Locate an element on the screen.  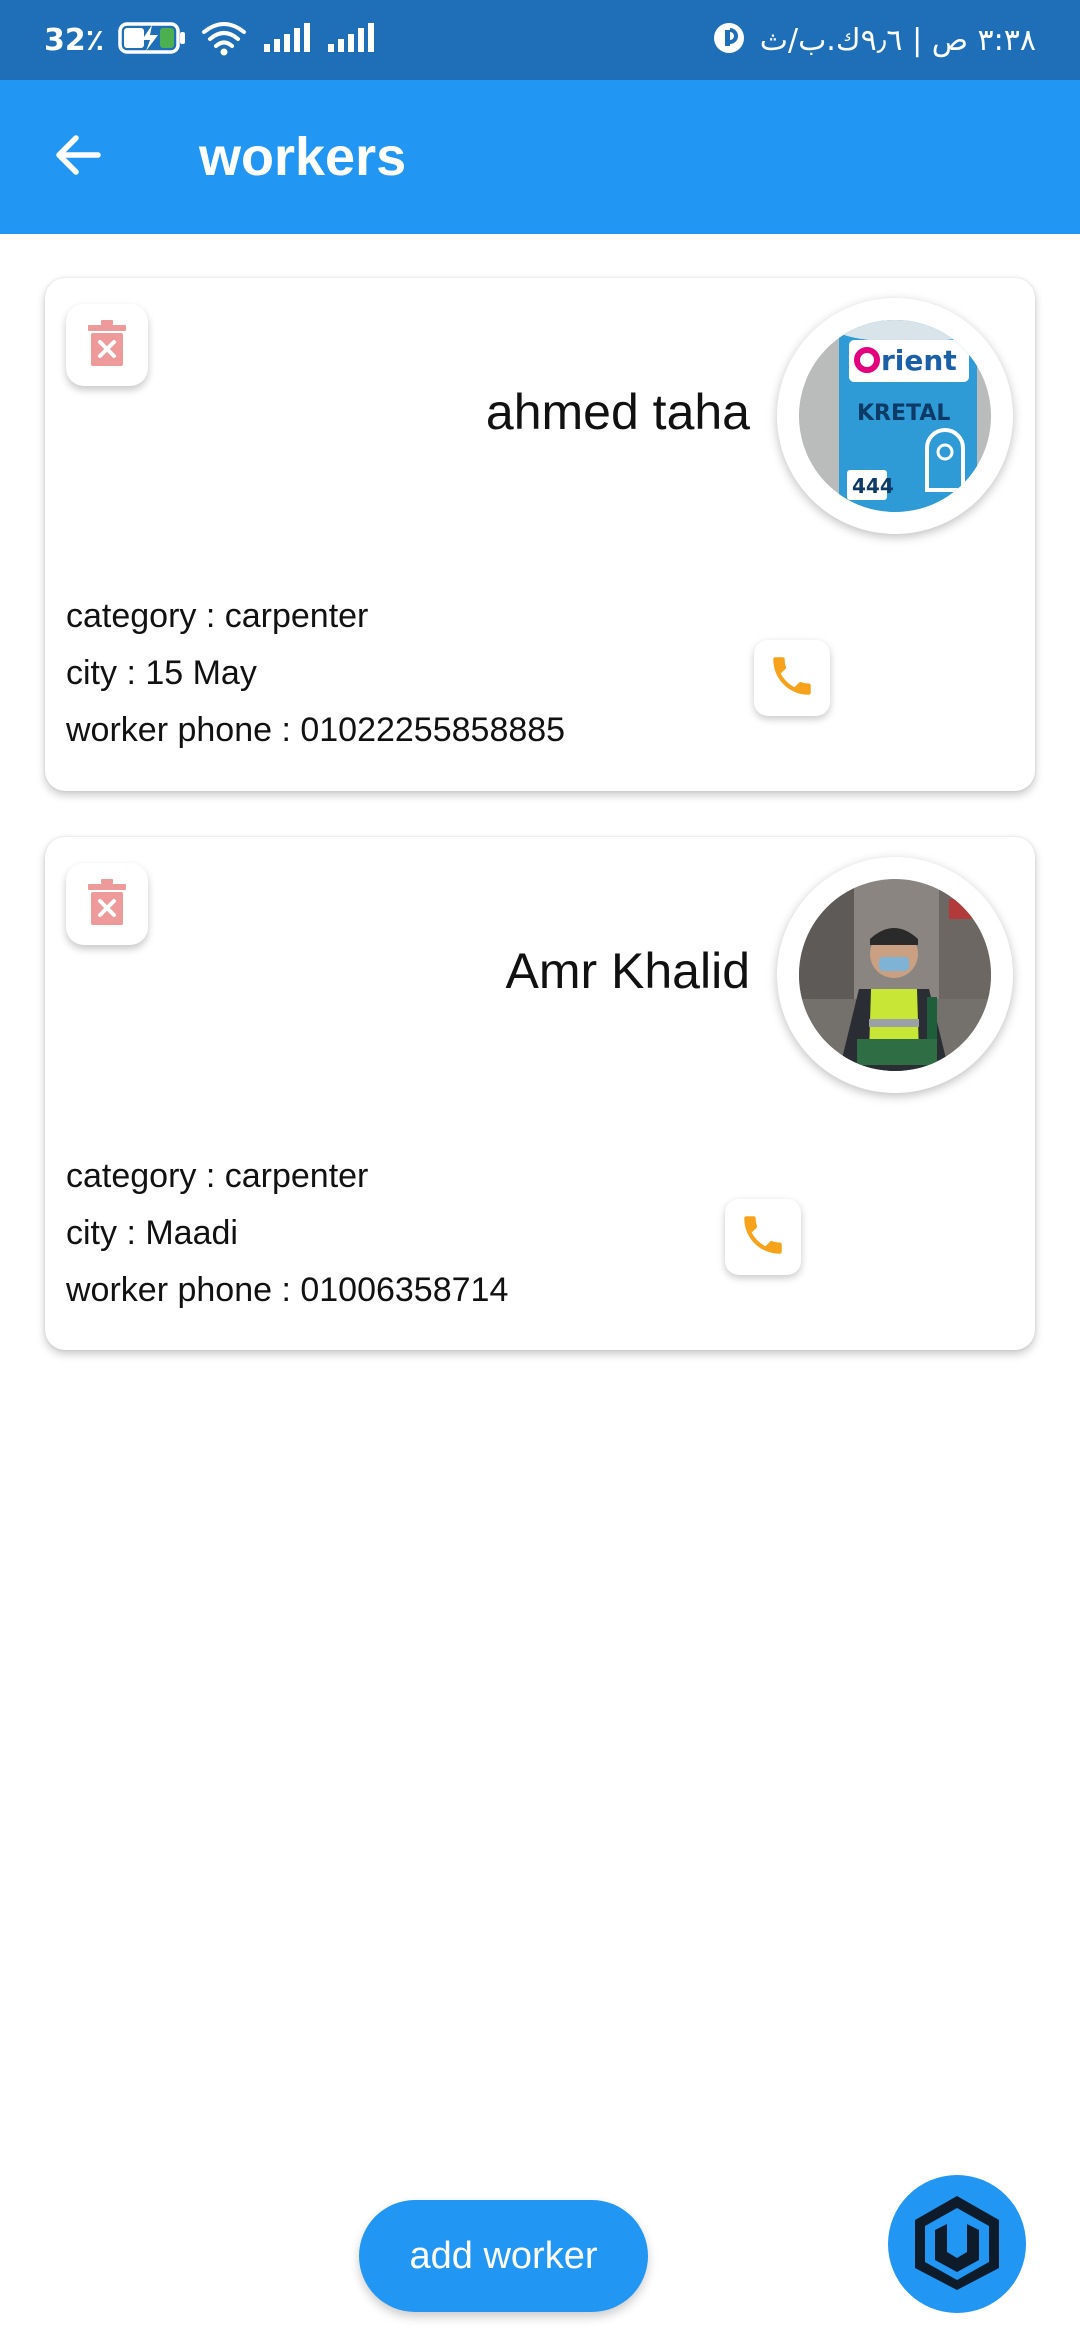
app-logo-button is located at coordinates (957, 2244).